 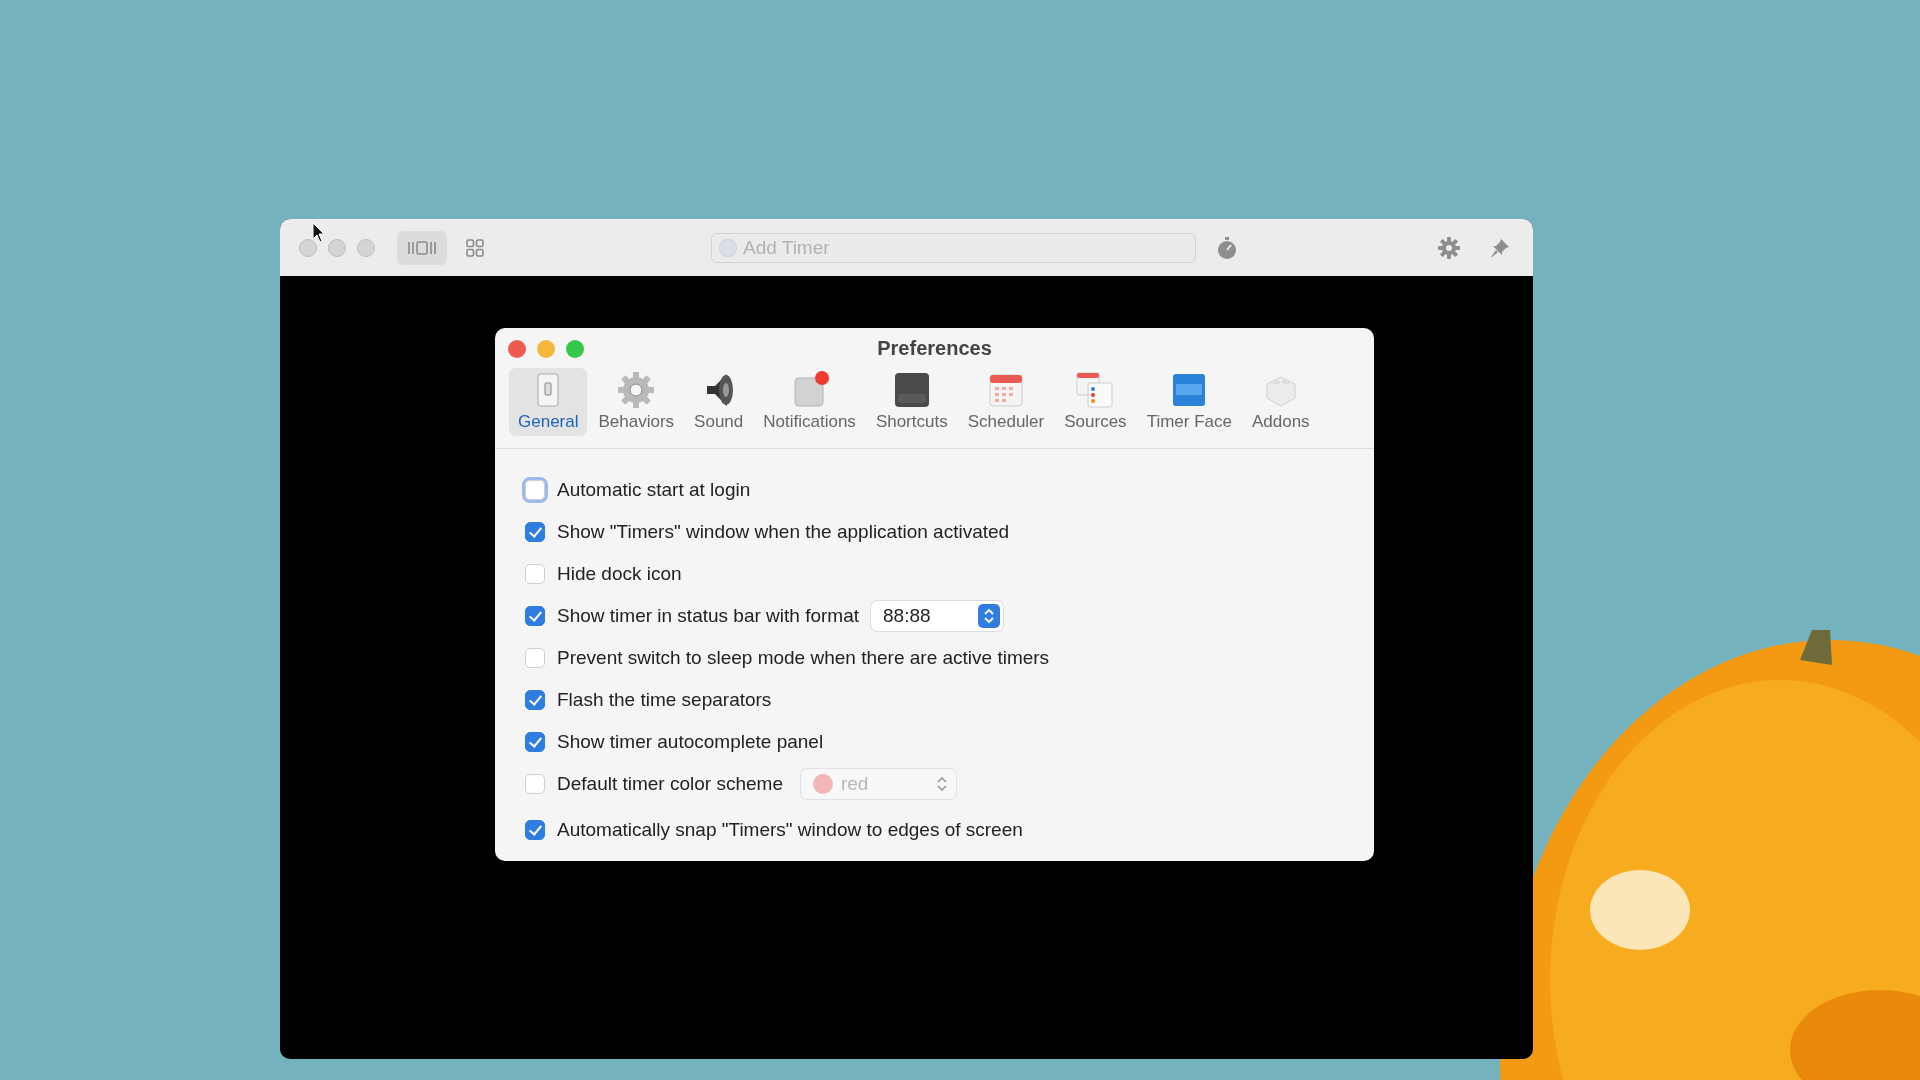 What do you see at coordinates (670, 784) in the screenshot?
I see `option-label: Default timer color scheme` at bounding box center [670, 784].